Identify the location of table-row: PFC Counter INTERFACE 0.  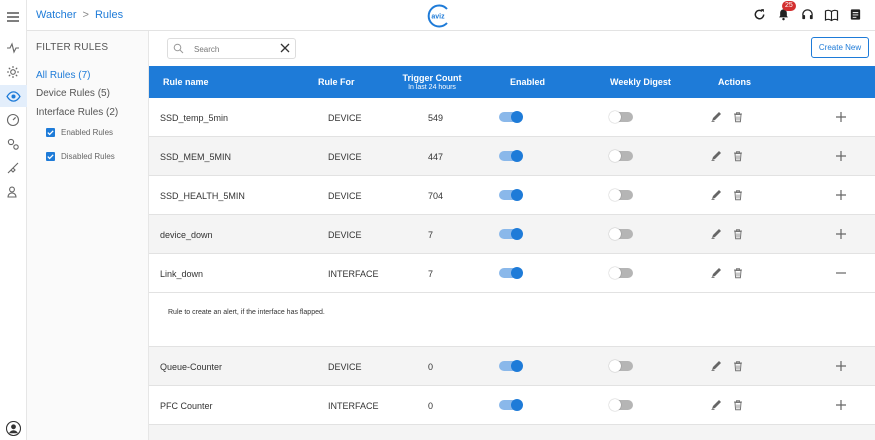
(512, 405).